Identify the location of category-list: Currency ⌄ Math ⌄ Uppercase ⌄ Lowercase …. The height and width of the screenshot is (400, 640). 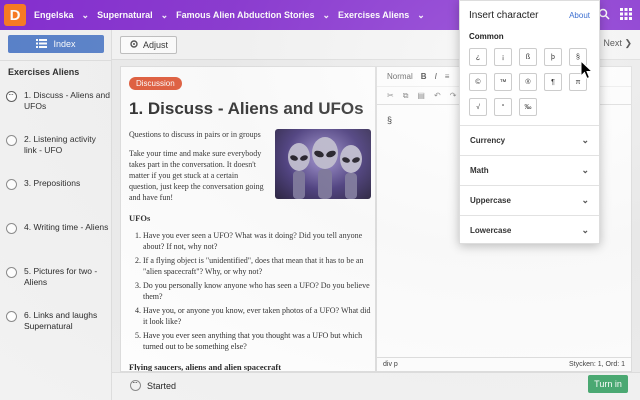
(529, 185).